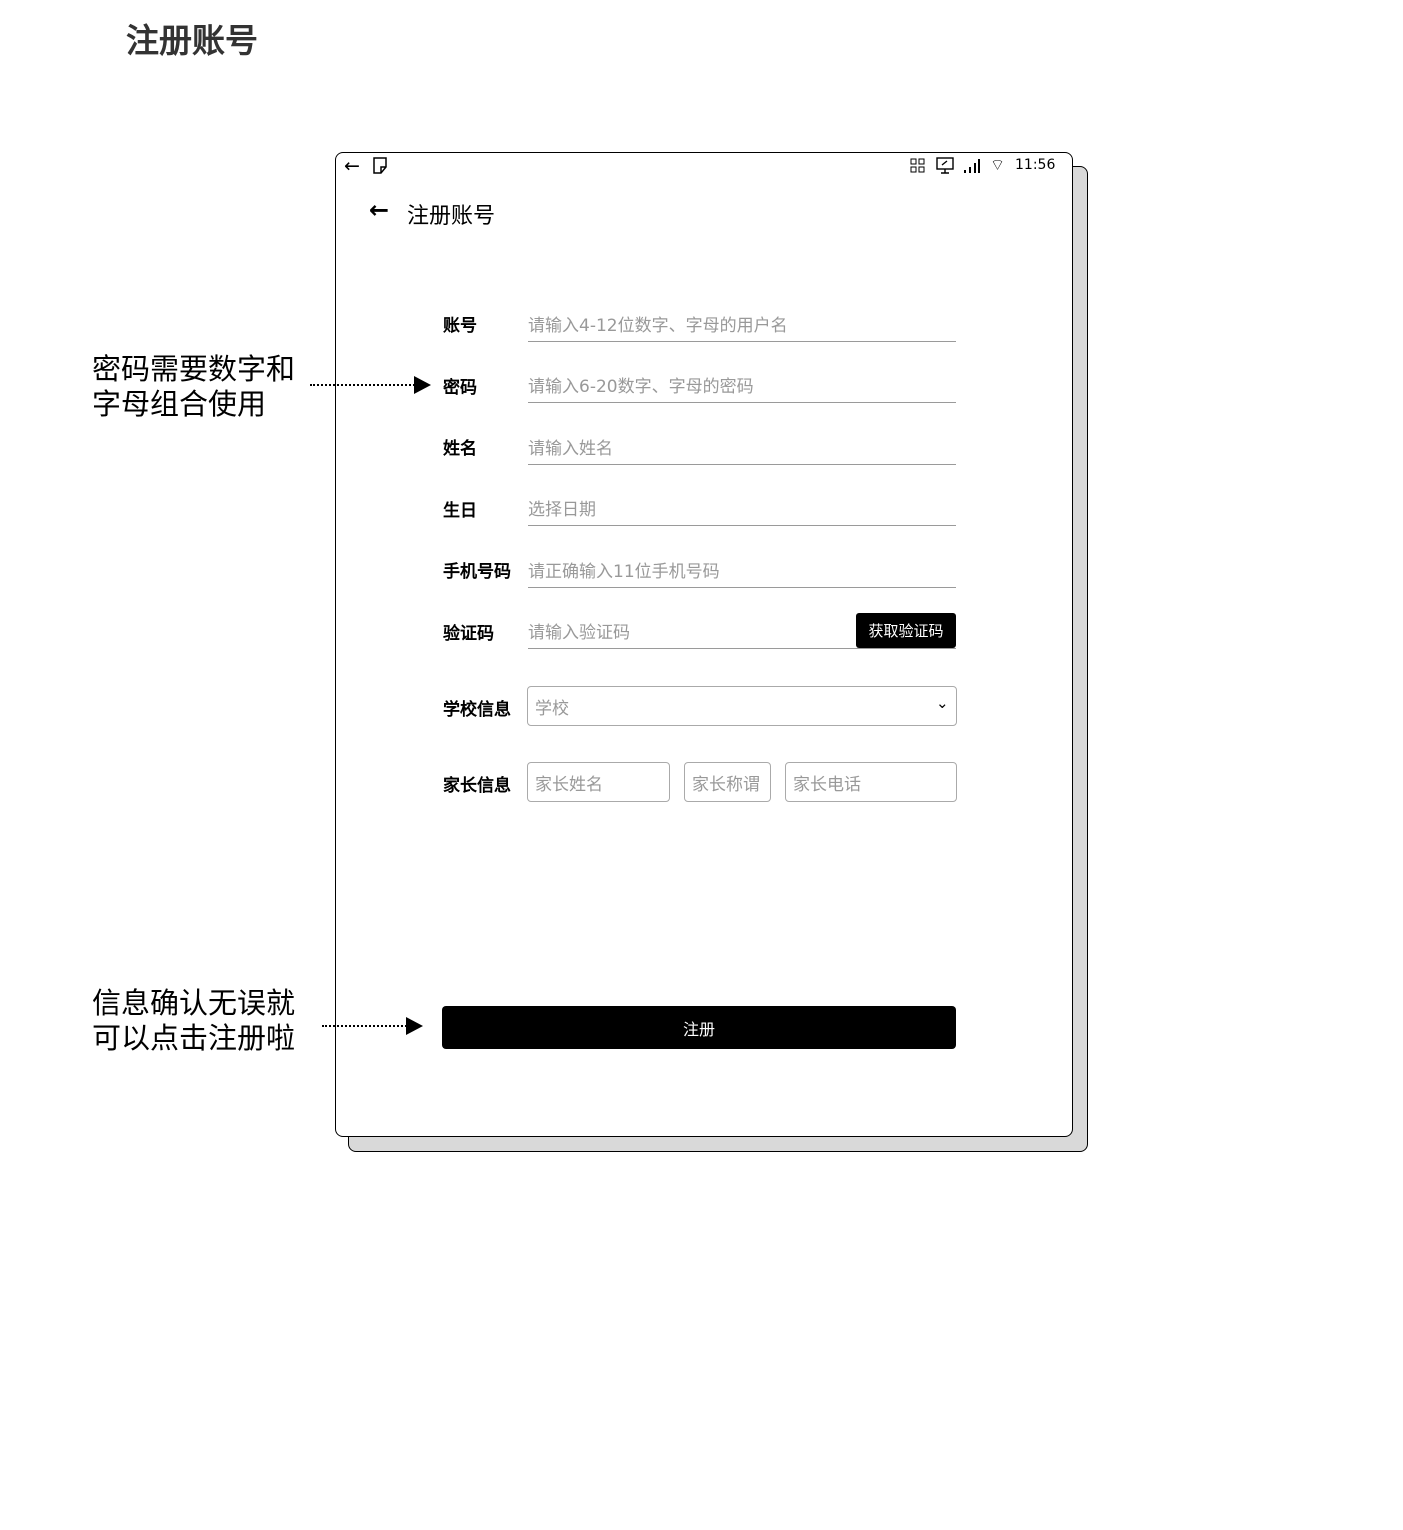  What do you see at coordinates (552, 708) in the screenshot?
I see `school-select-value: 学校` at bounding box center [552, 708].